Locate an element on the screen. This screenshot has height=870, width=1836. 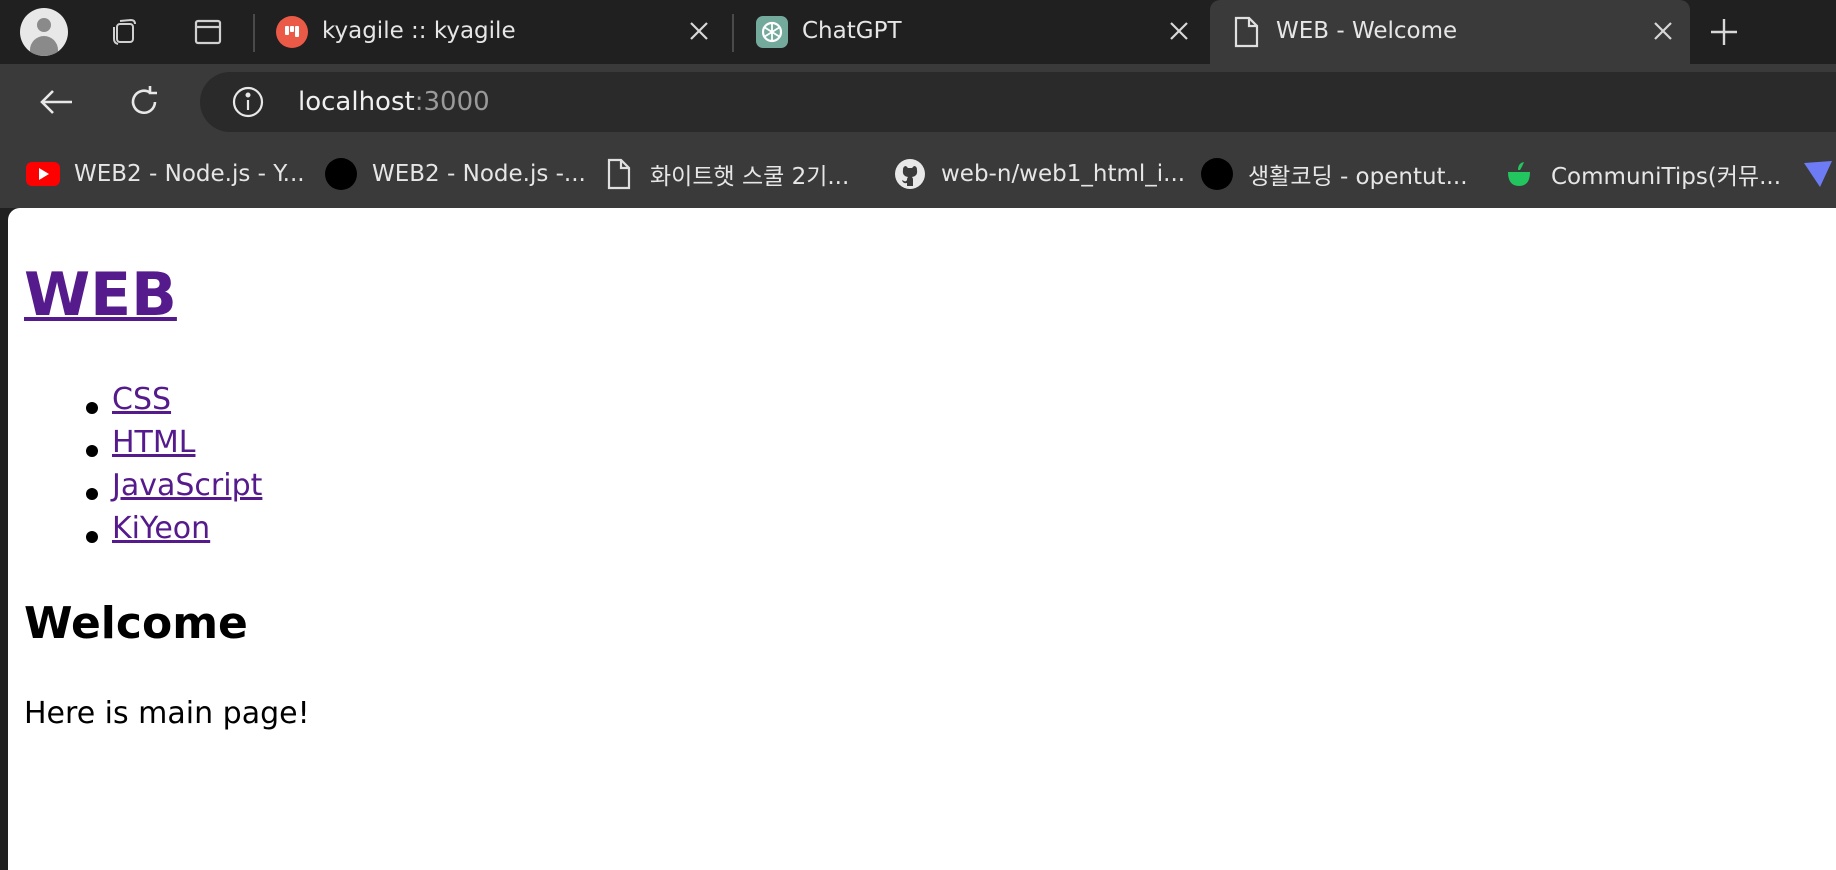
site-info-icon is located at coordinates (248, 102).